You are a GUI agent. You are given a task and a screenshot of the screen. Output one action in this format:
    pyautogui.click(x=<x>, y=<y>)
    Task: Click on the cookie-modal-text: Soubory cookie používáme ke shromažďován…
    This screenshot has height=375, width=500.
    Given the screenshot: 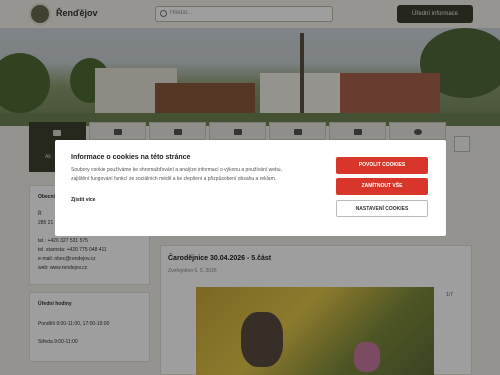 What is the action you would take?
    pyautogui.click(x=176, y=174)
    